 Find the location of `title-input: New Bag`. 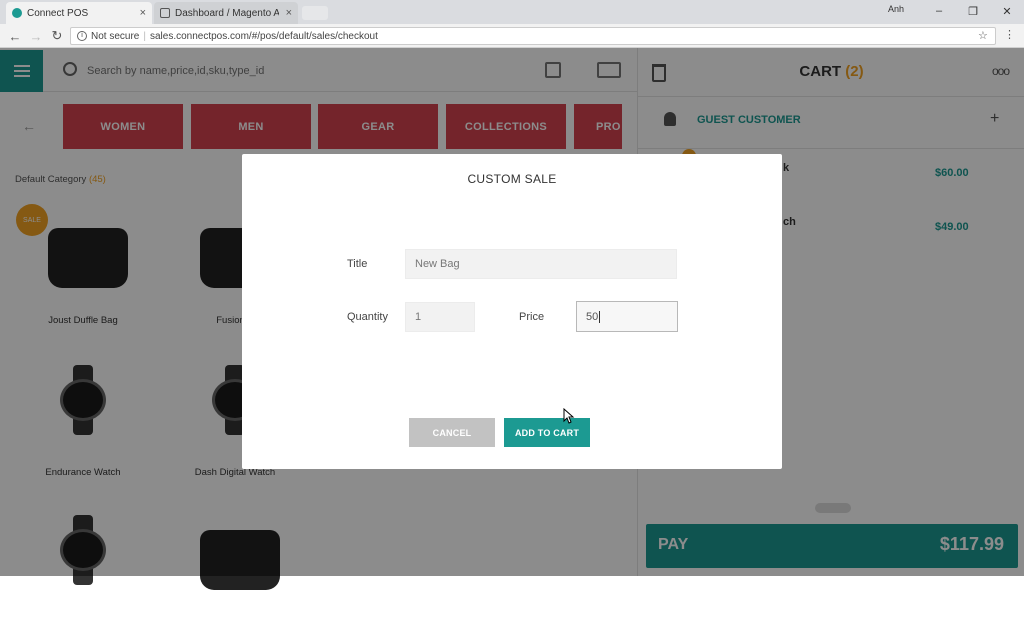

title-input: New Bag is located at coordinates (541, 264).